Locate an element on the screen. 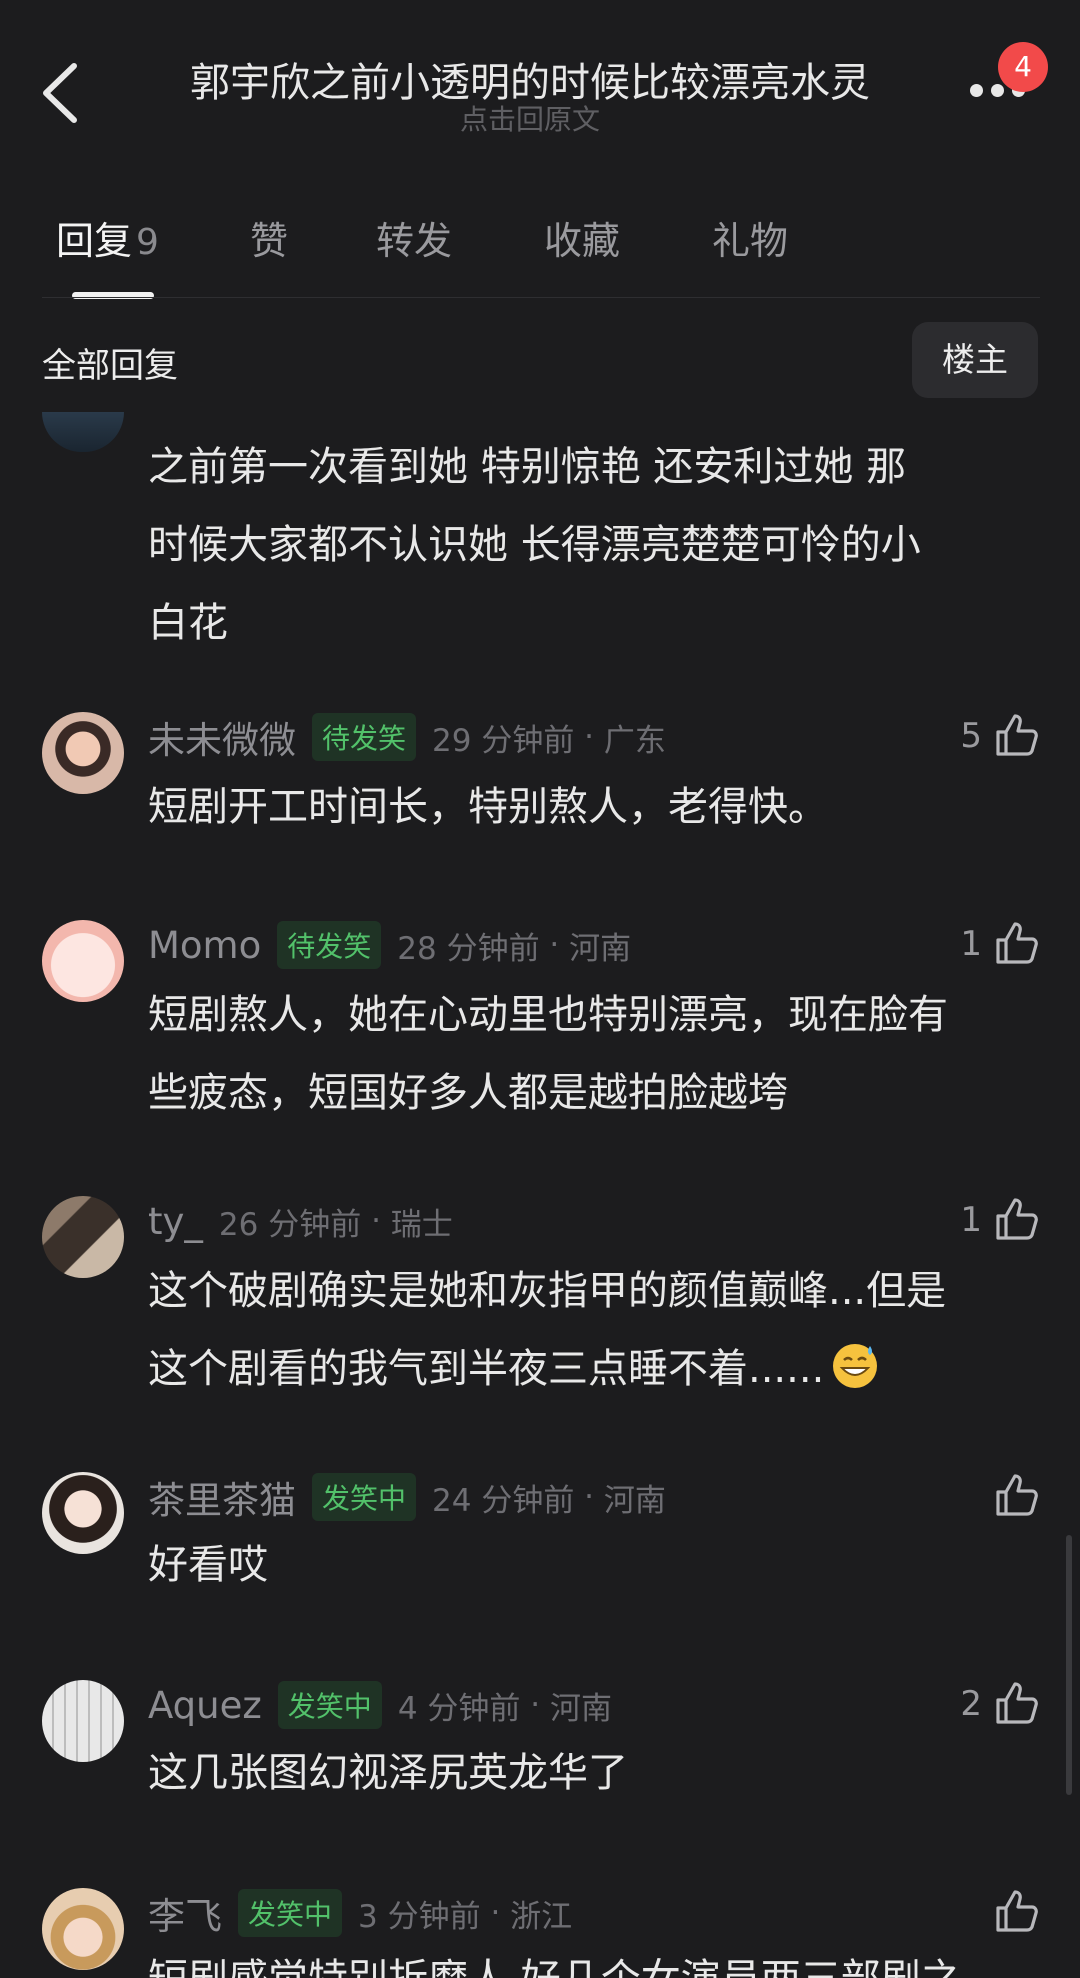 The width and height of the screenshot is (1080, 1978). timestamp: 4 分钟前 is located at coordinates (459, 1708).